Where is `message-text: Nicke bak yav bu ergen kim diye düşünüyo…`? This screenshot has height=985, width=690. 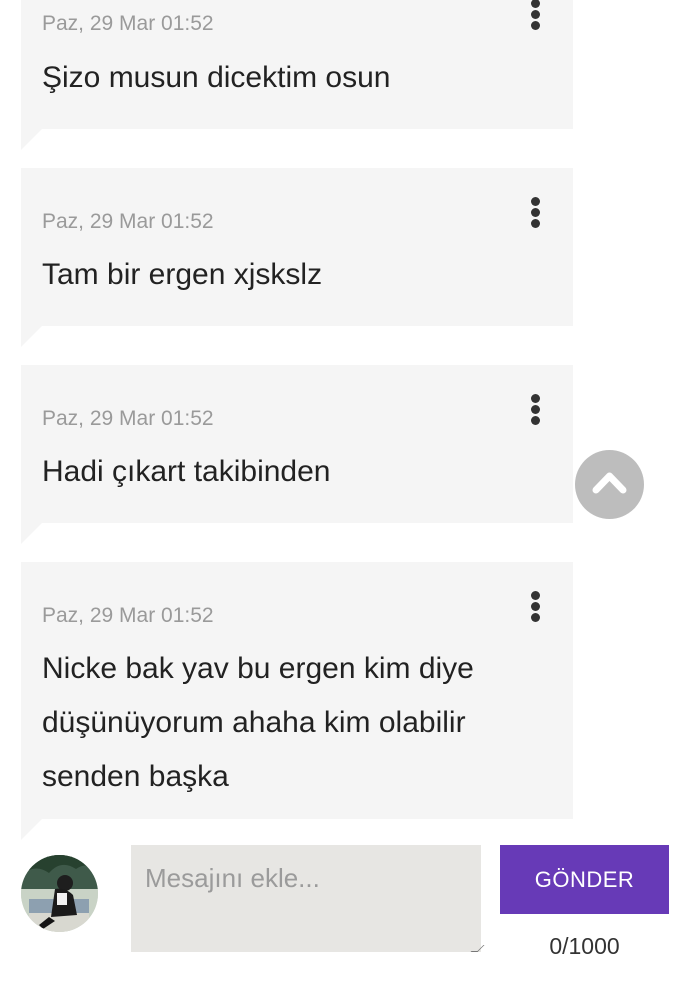
message-text: Nicke bak yav bu ergen kim diye düşünüyo… is located at coordinates (258, 722).